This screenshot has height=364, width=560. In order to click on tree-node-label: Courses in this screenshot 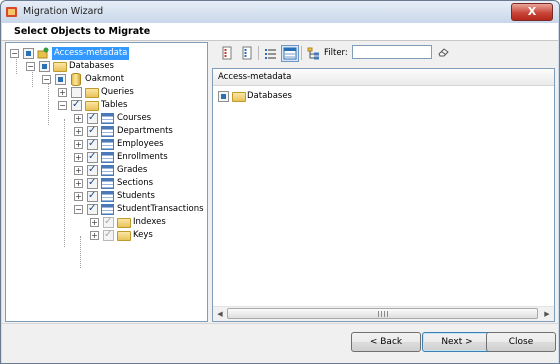, I will do `click(134, 118)`.